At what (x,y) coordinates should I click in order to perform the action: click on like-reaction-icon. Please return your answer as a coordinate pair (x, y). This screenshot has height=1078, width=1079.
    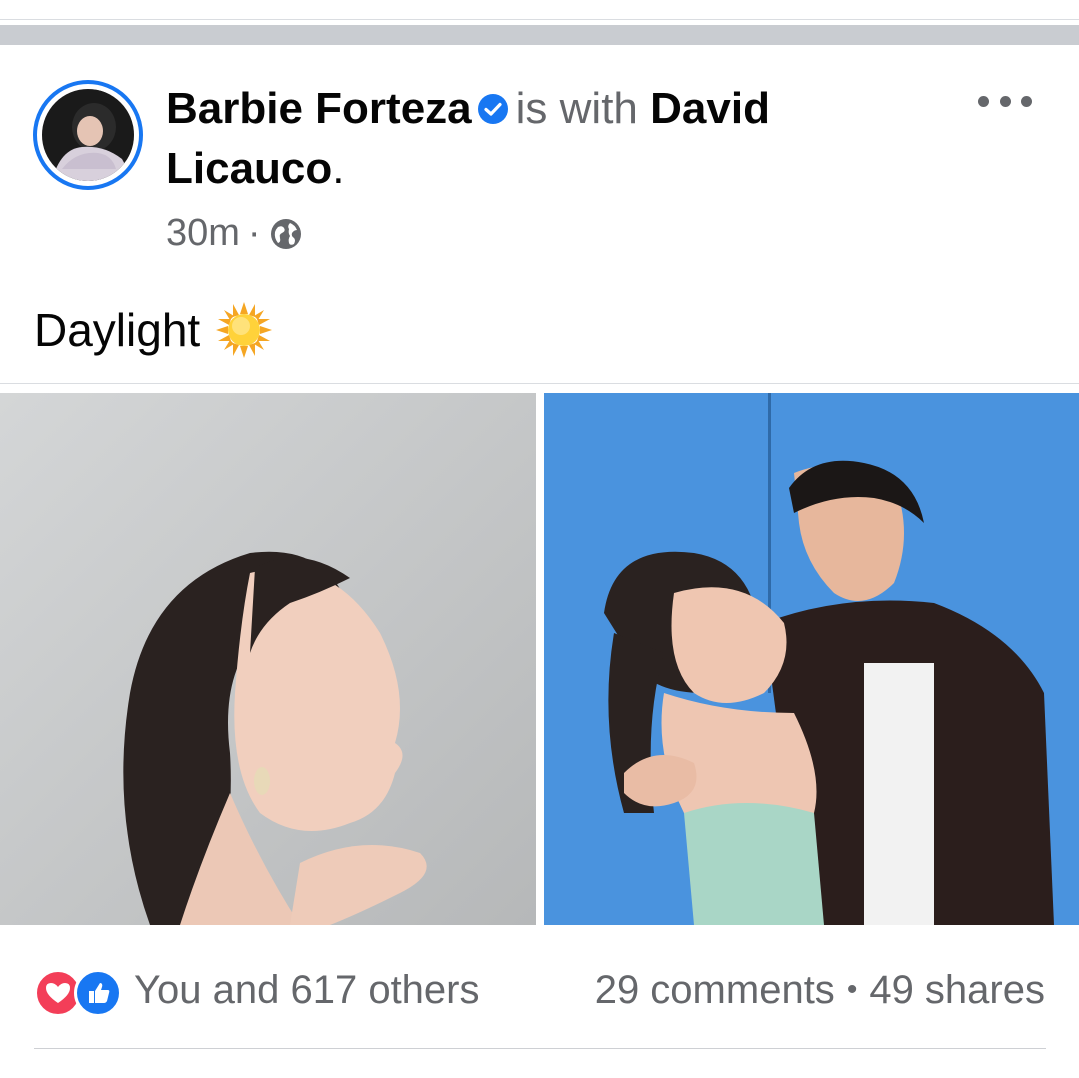
    Looking at the image, I should click on (98, 993).